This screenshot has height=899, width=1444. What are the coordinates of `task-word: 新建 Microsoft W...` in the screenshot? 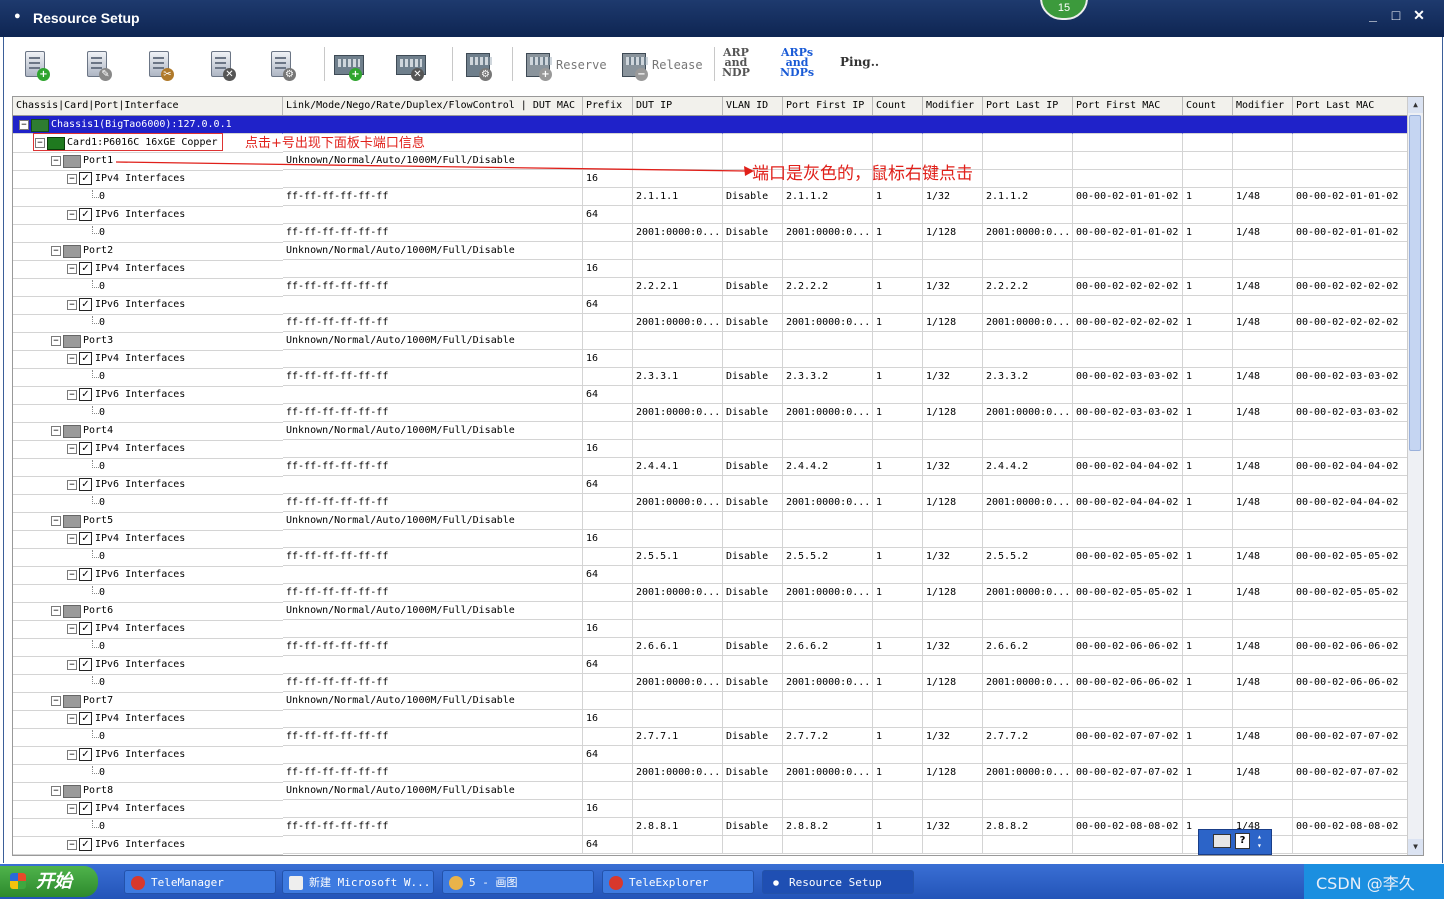 It's located at (358, 882).